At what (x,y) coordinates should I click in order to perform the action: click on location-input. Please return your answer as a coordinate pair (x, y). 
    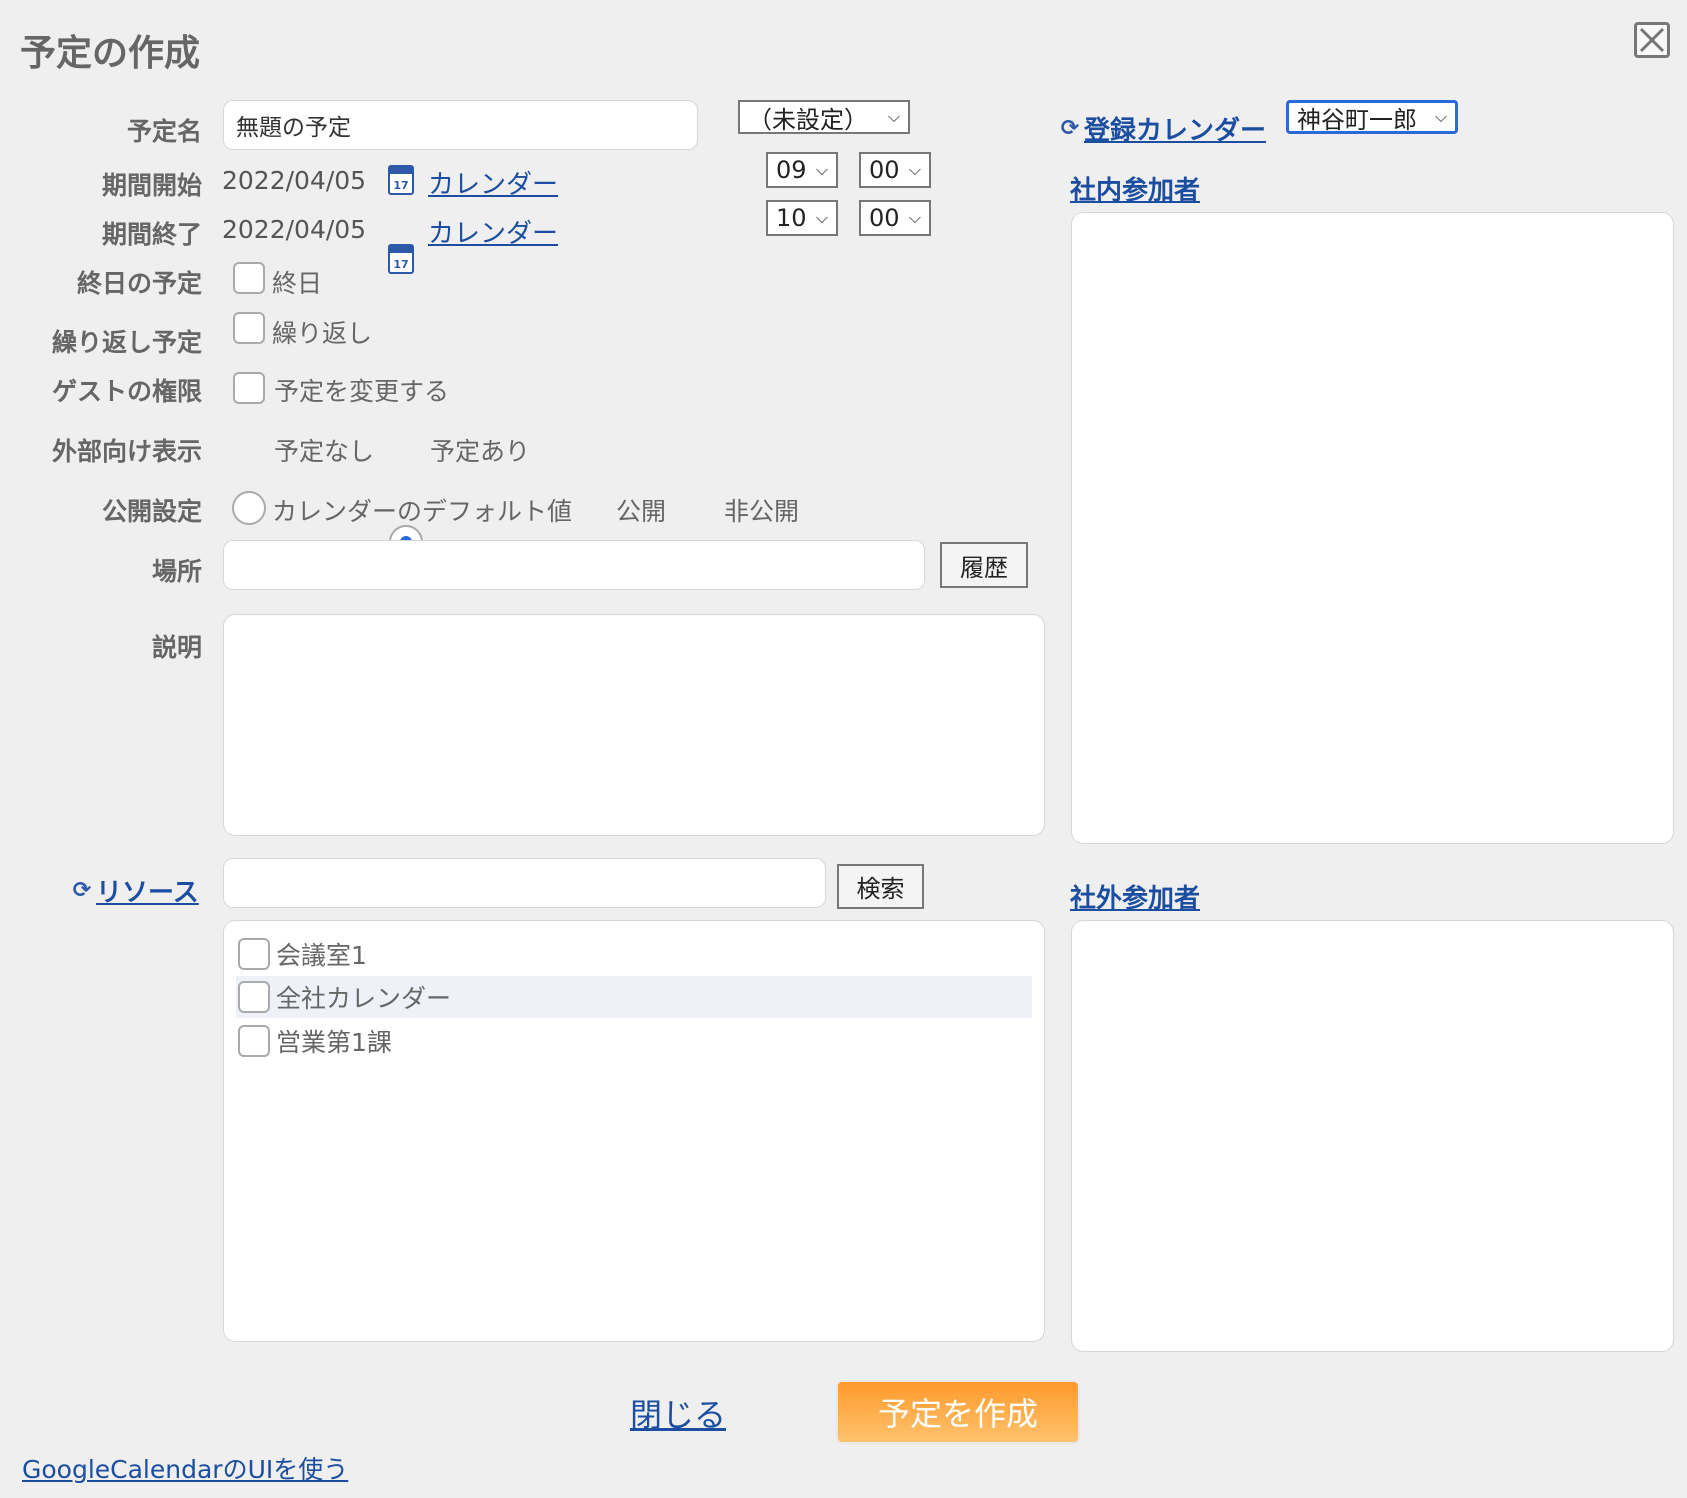
    Looking at the image, I should click on (574, 565).